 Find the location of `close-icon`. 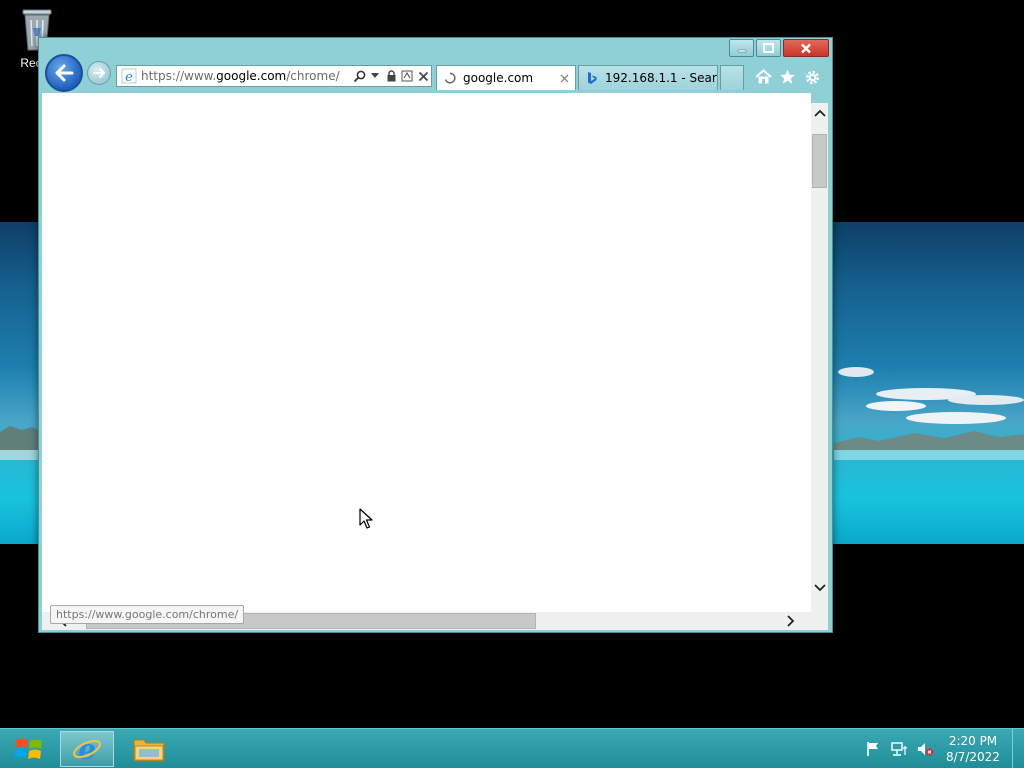

close-icon is located at coordinates (806, 48).